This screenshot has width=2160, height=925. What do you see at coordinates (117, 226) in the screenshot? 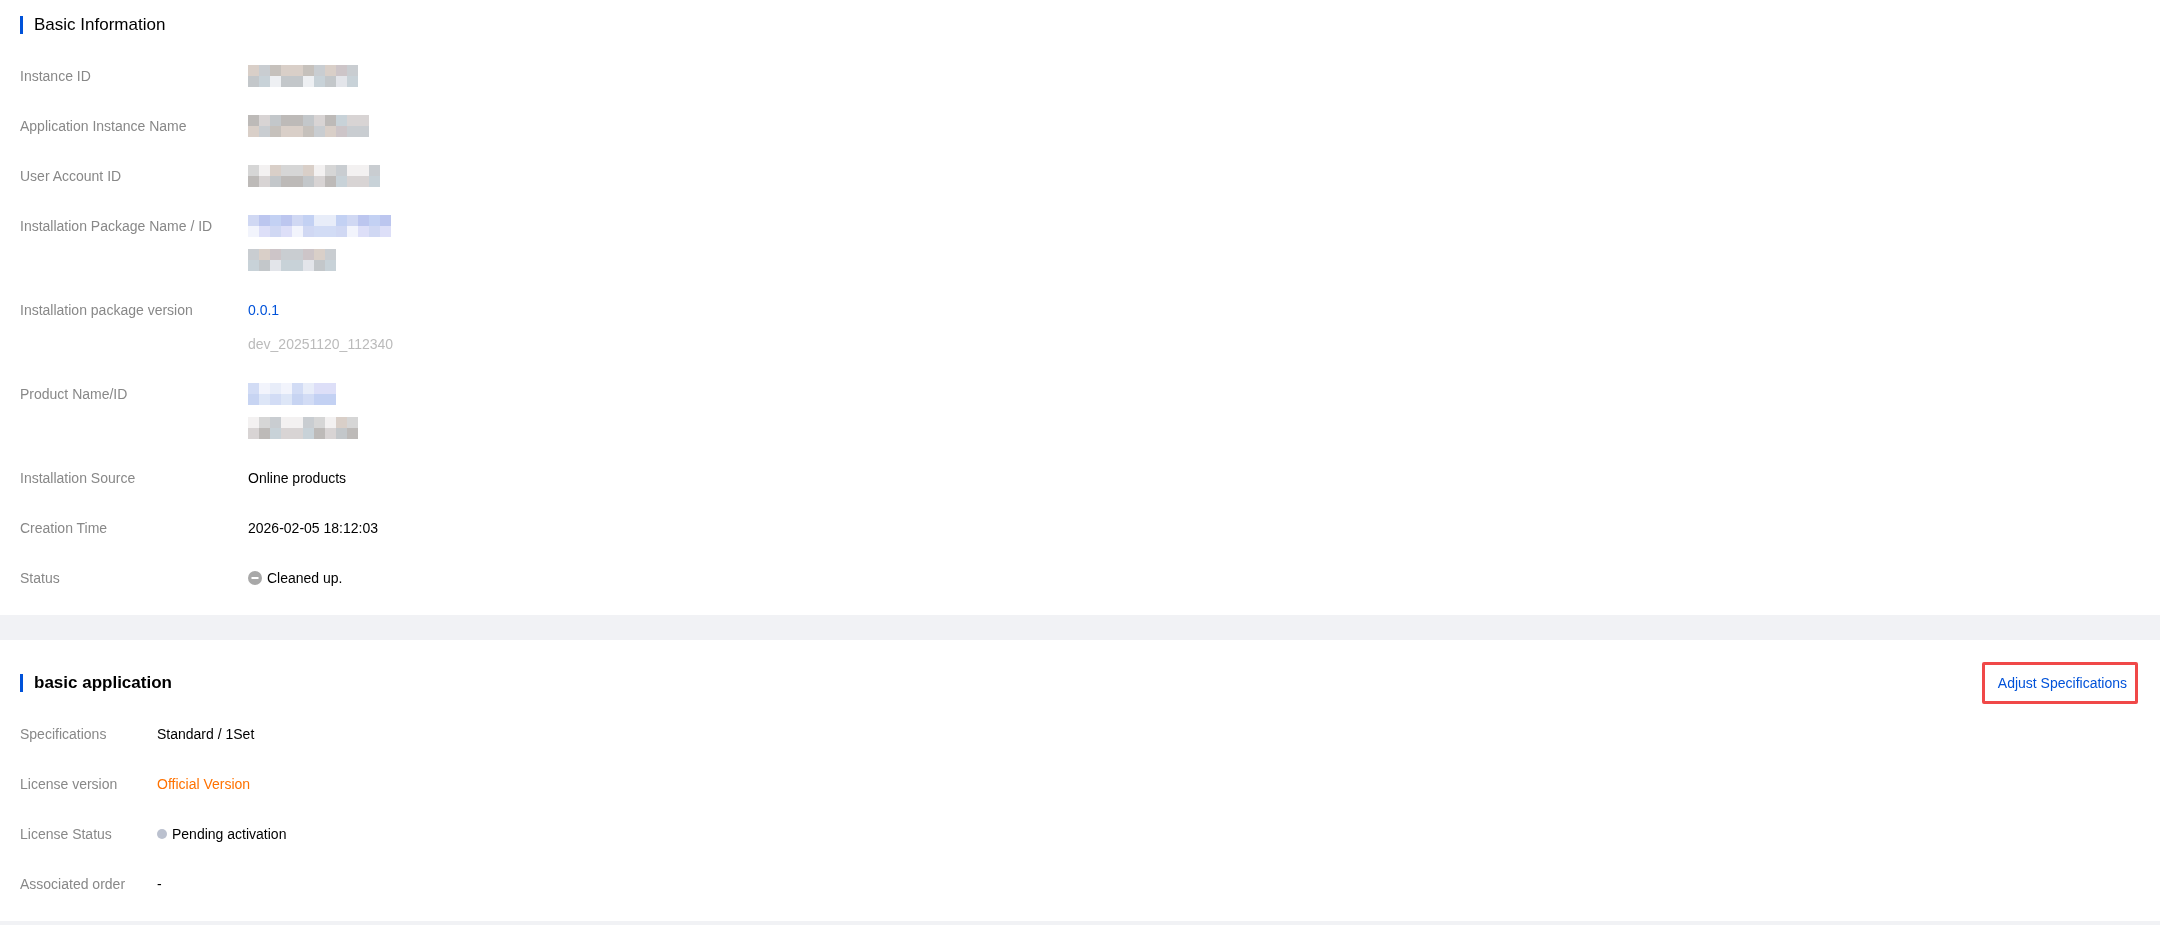
I see `field-label: Installation Package Name / ID` at bounding box center [117, 226].